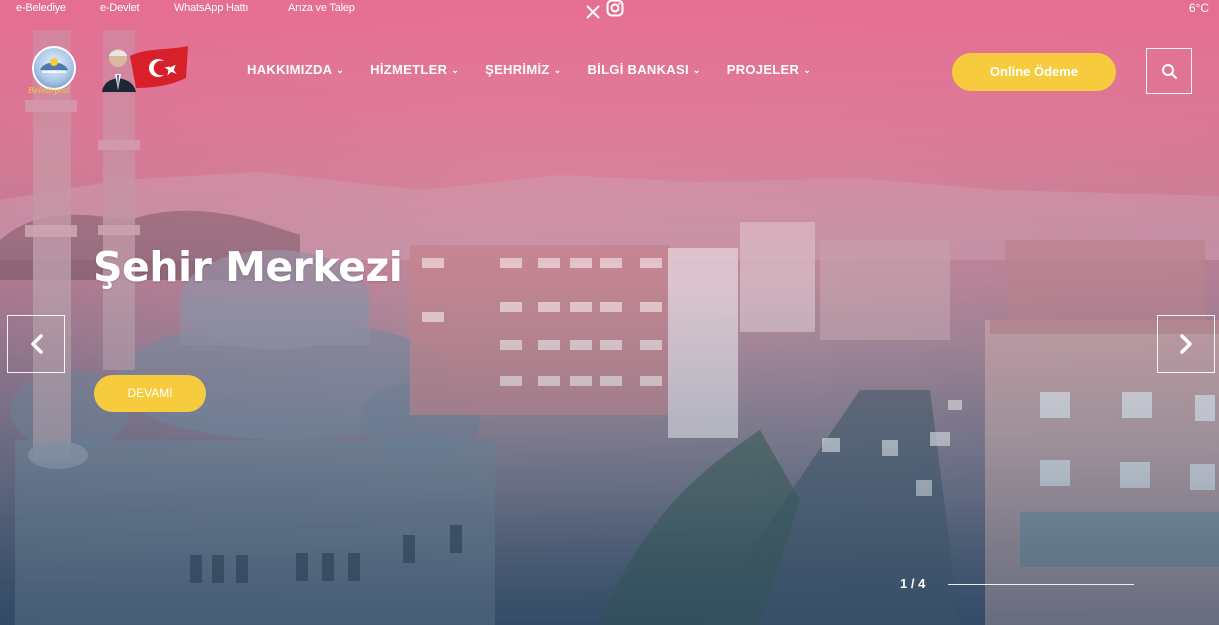  I want to click on chevron-left-icon, so click(37, 344).